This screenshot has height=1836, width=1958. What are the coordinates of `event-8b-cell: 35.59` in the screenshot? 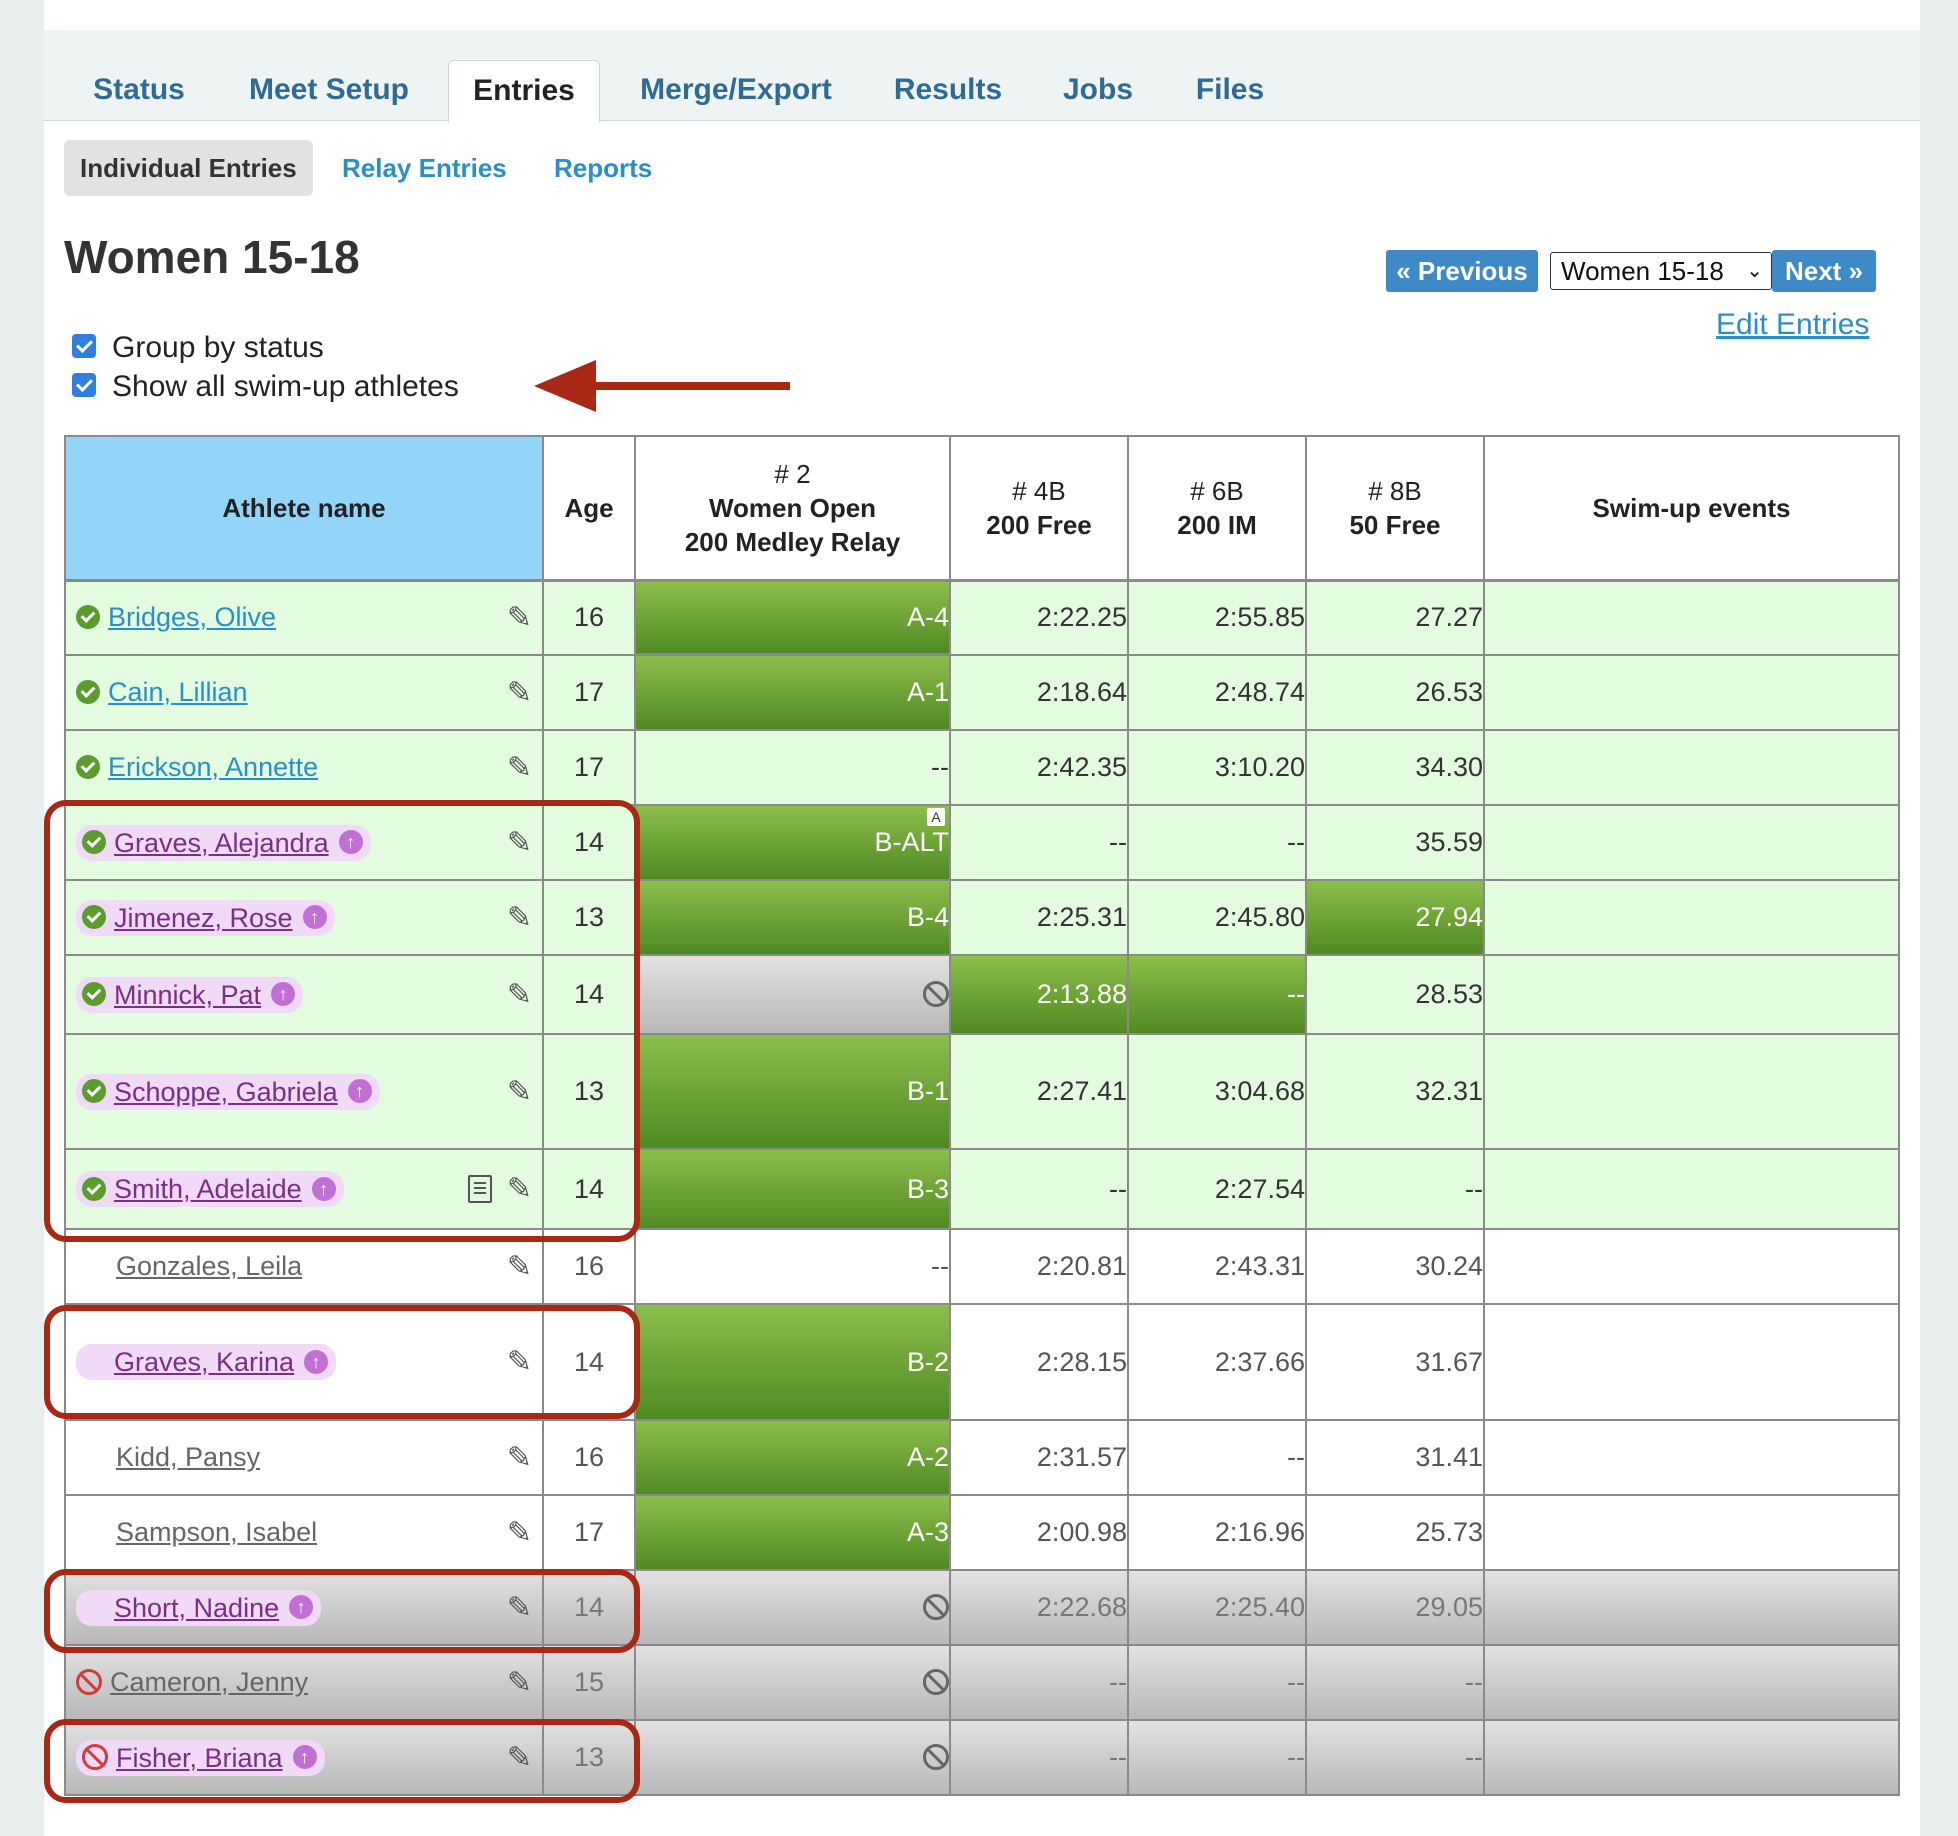 It's located at (1395, 842).